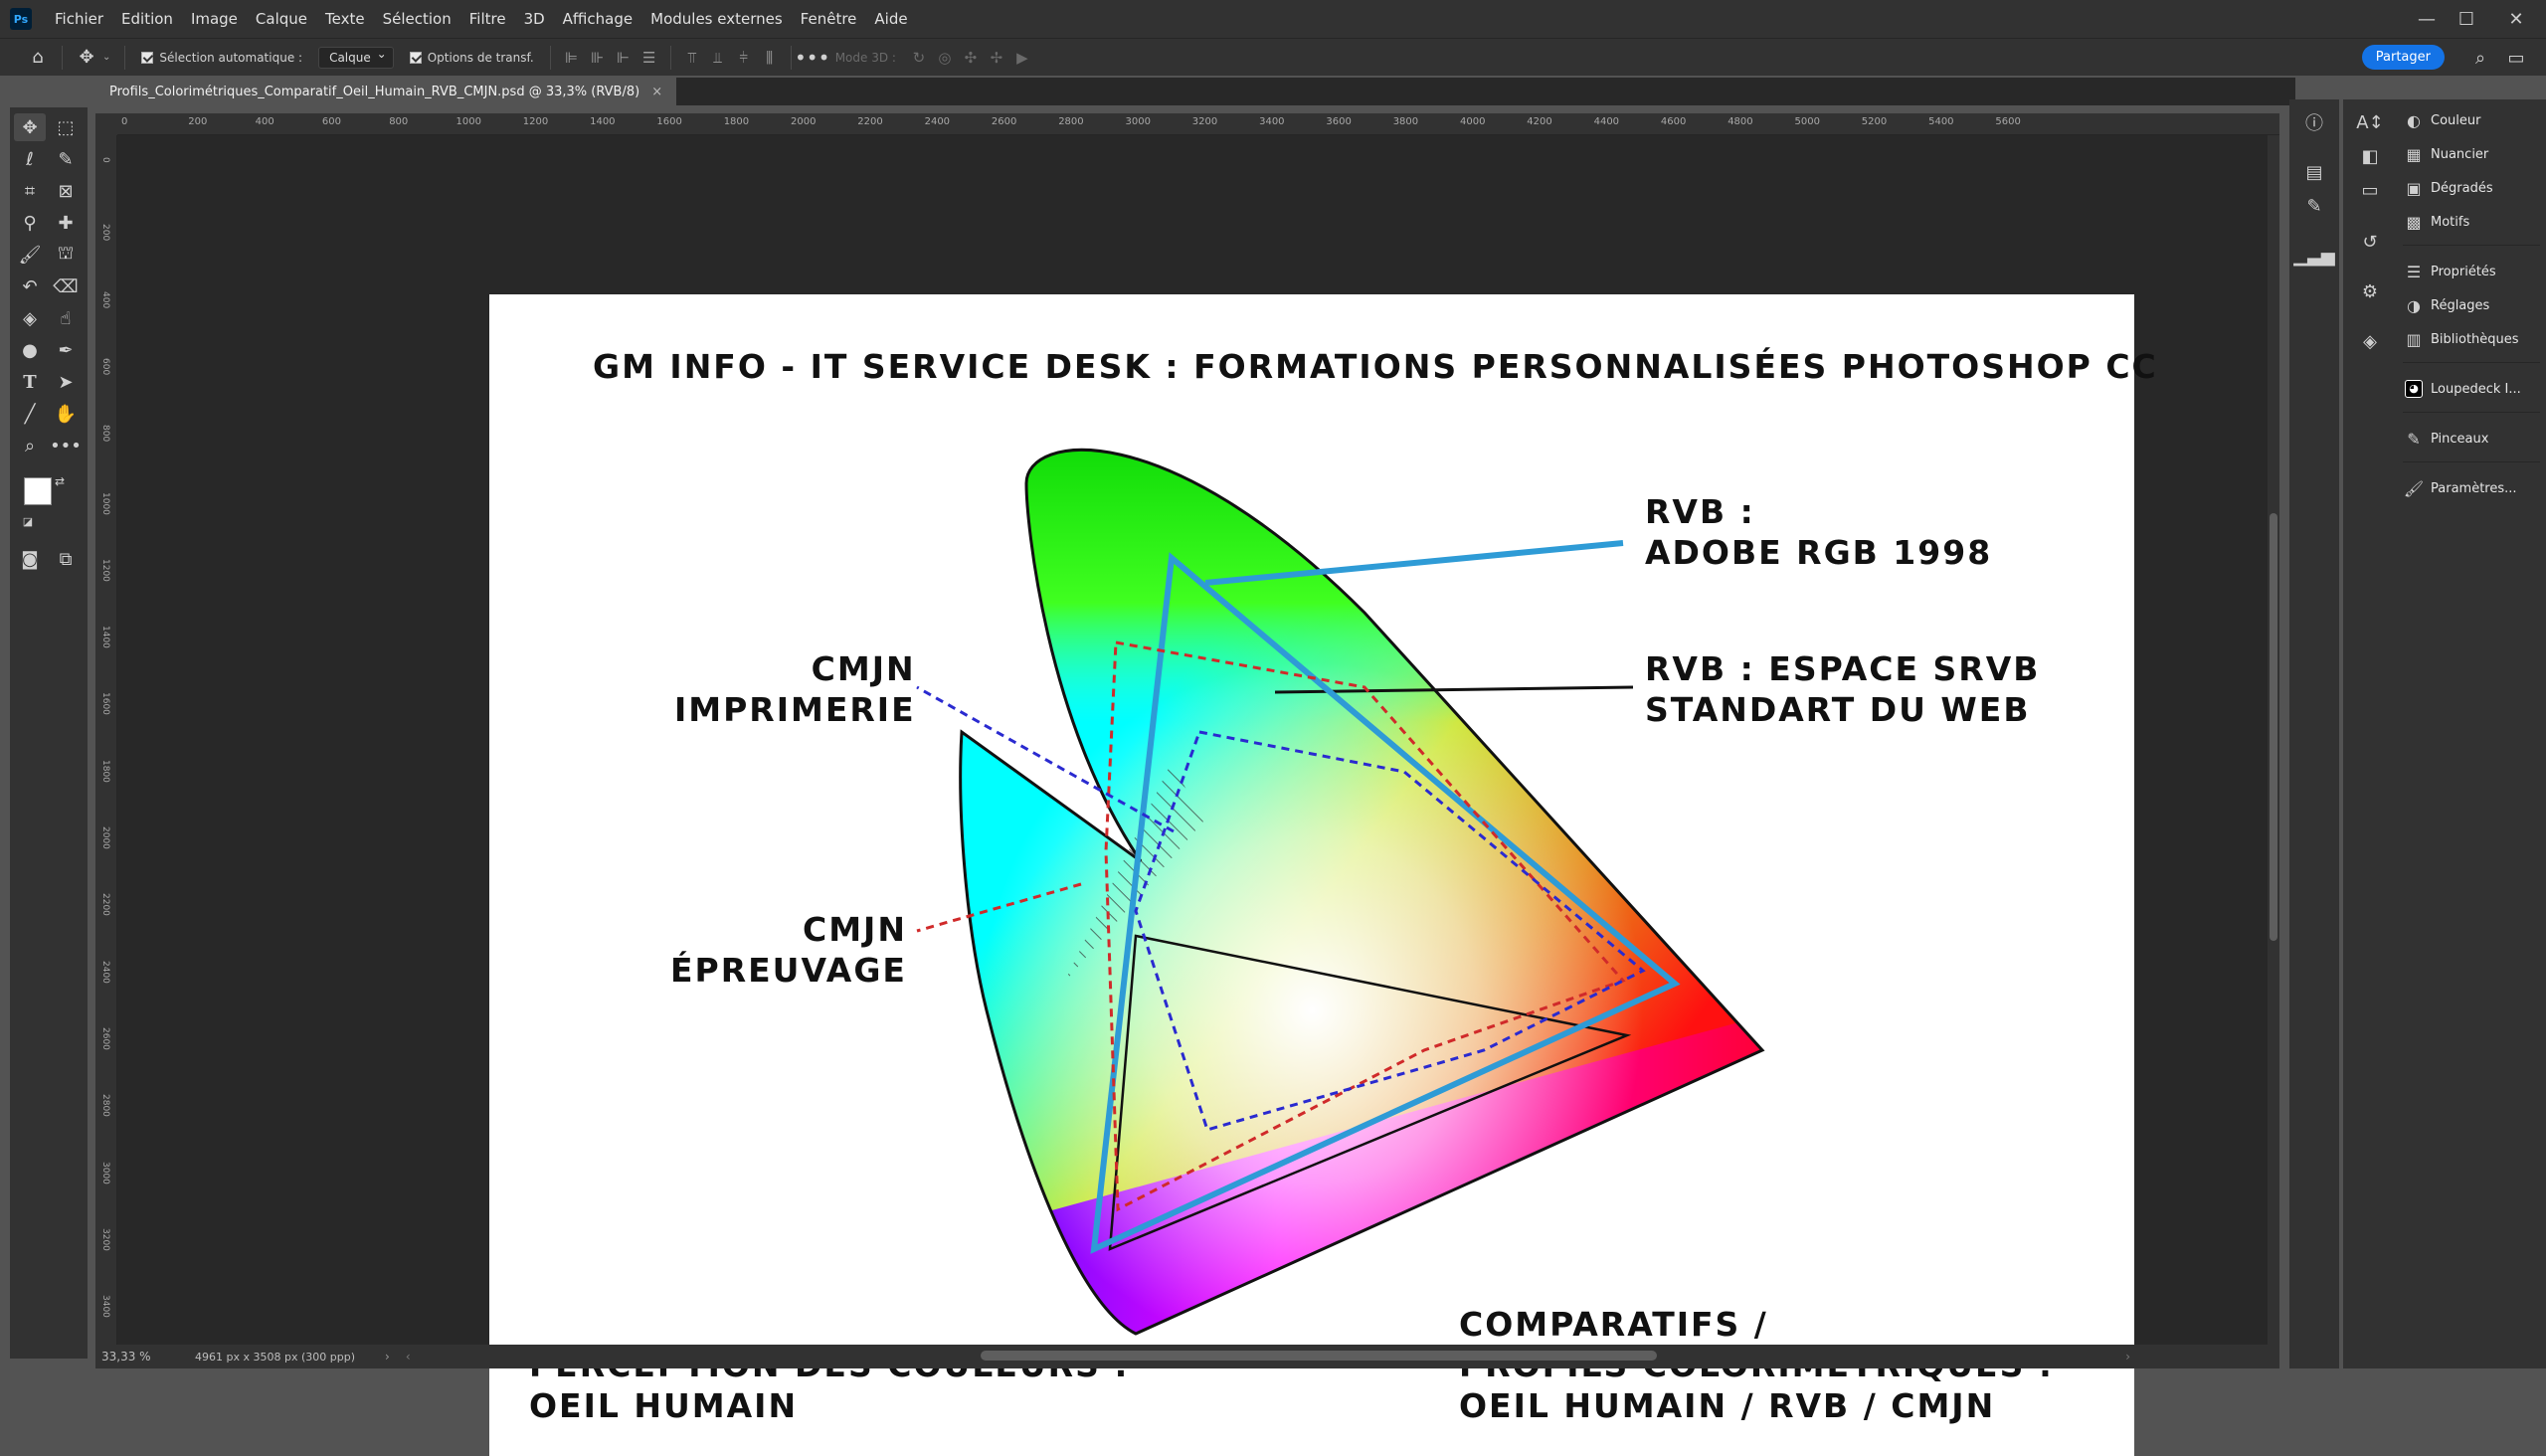 The image size is (2546, 1456). I want to click on menu-fichier: Fichier, so click(79, 19).